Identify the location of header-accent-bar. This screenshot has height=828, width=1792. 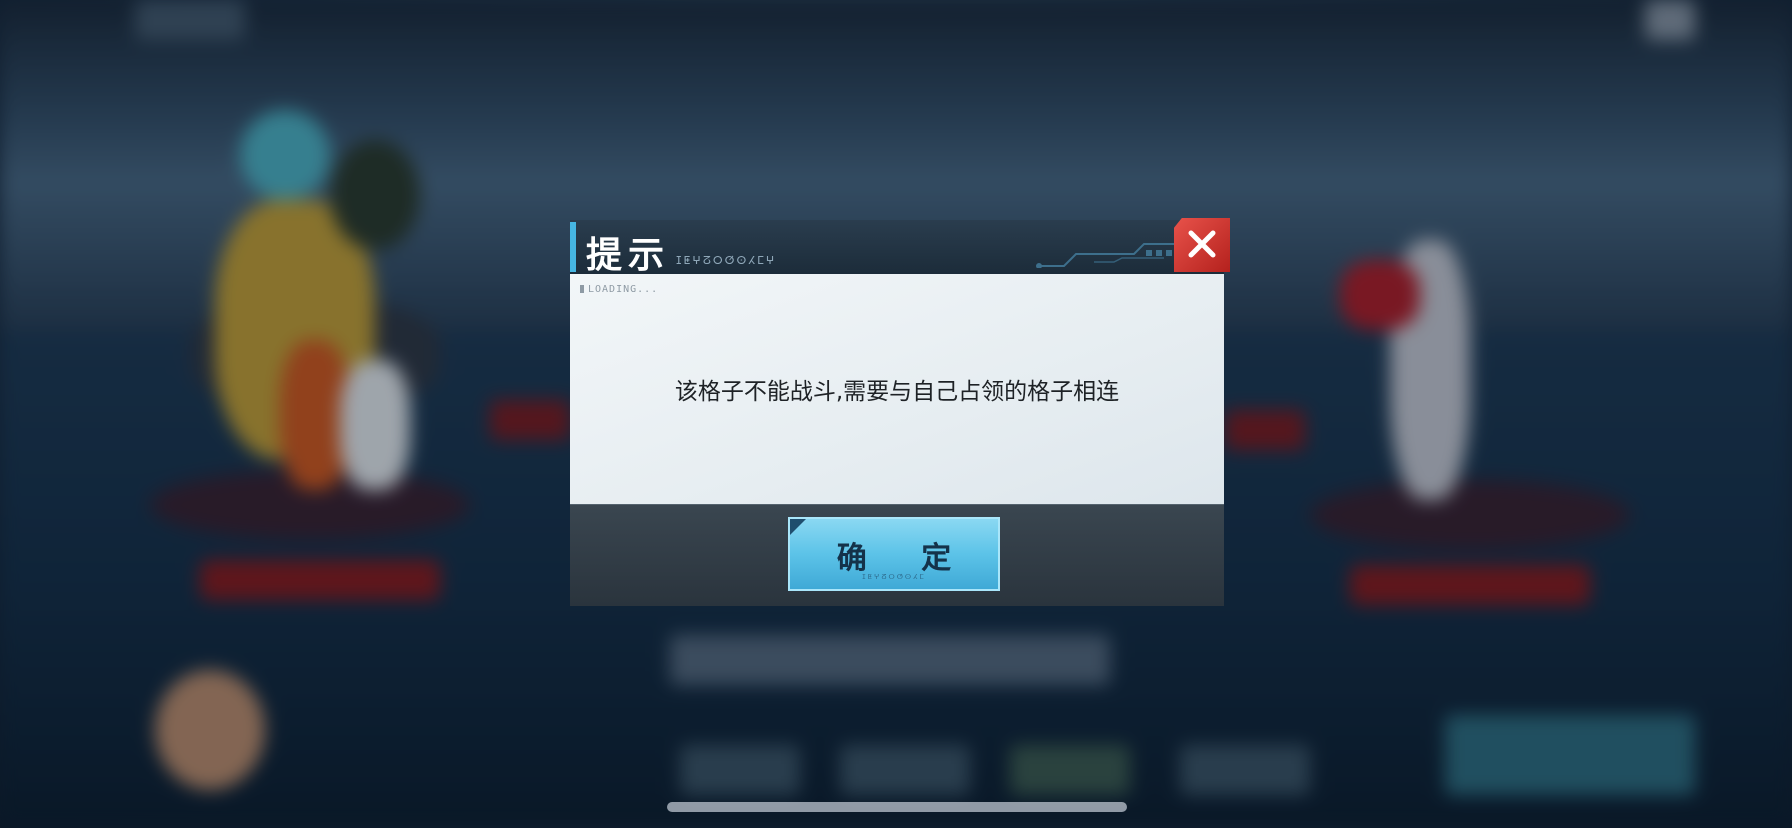
(573, 247).